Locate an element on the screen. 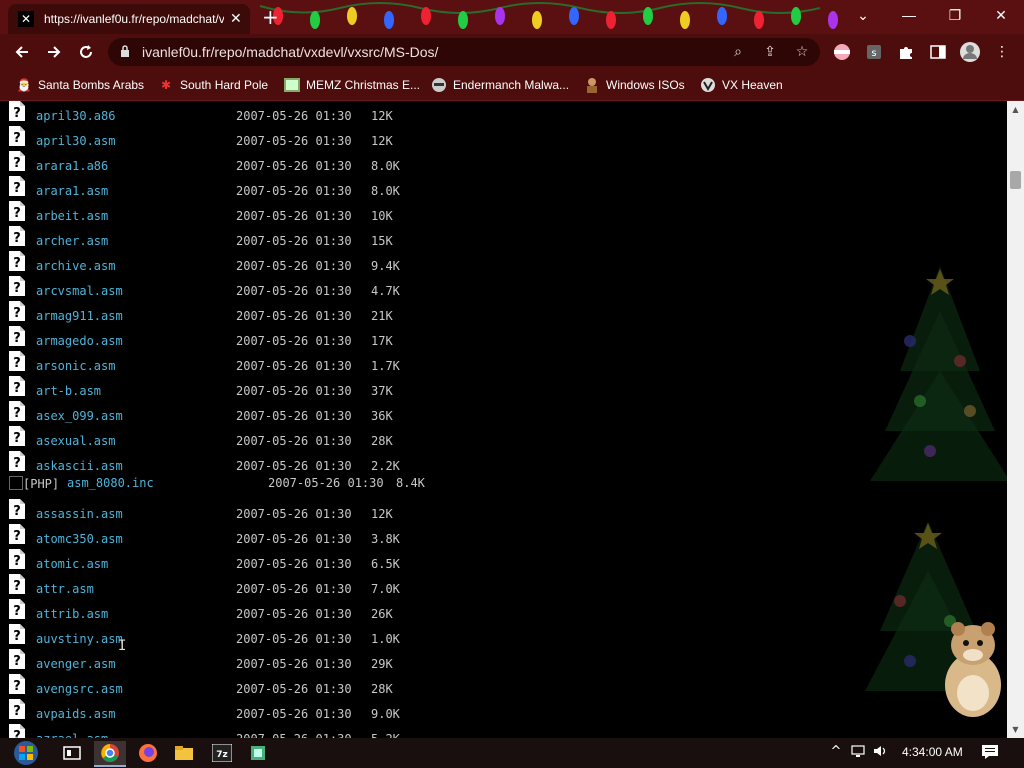 This screenshot has height=768, width=1024. file-size: 15K is located at coordinates (382, 241).